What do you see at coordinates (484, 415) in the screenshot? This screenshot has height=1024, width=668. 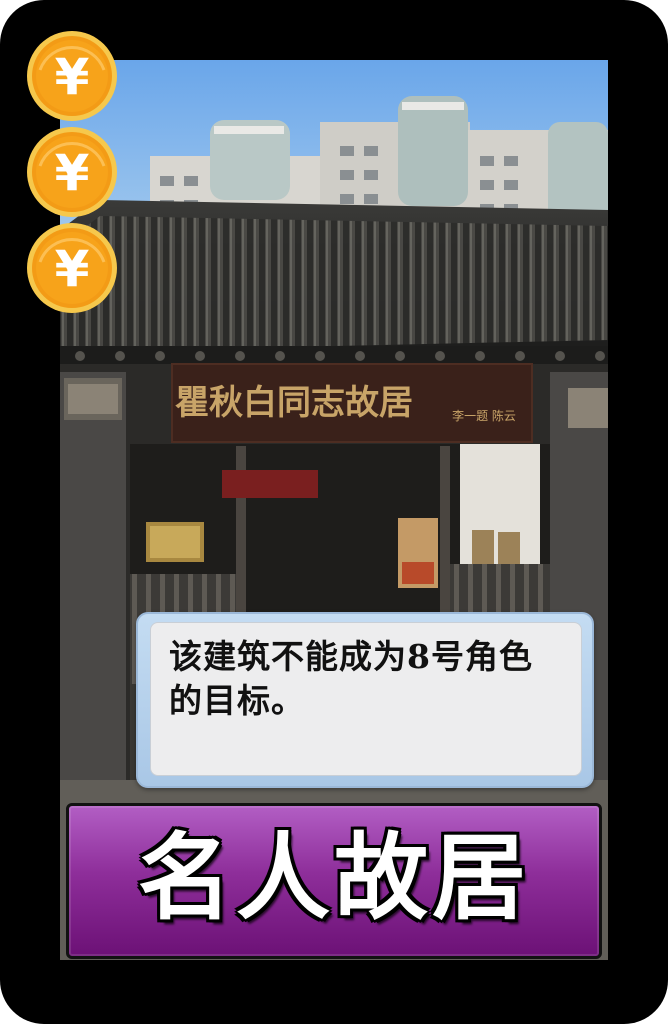 I see `plaque-signature: 李一题 陈云` at bounding box center [484, 415].